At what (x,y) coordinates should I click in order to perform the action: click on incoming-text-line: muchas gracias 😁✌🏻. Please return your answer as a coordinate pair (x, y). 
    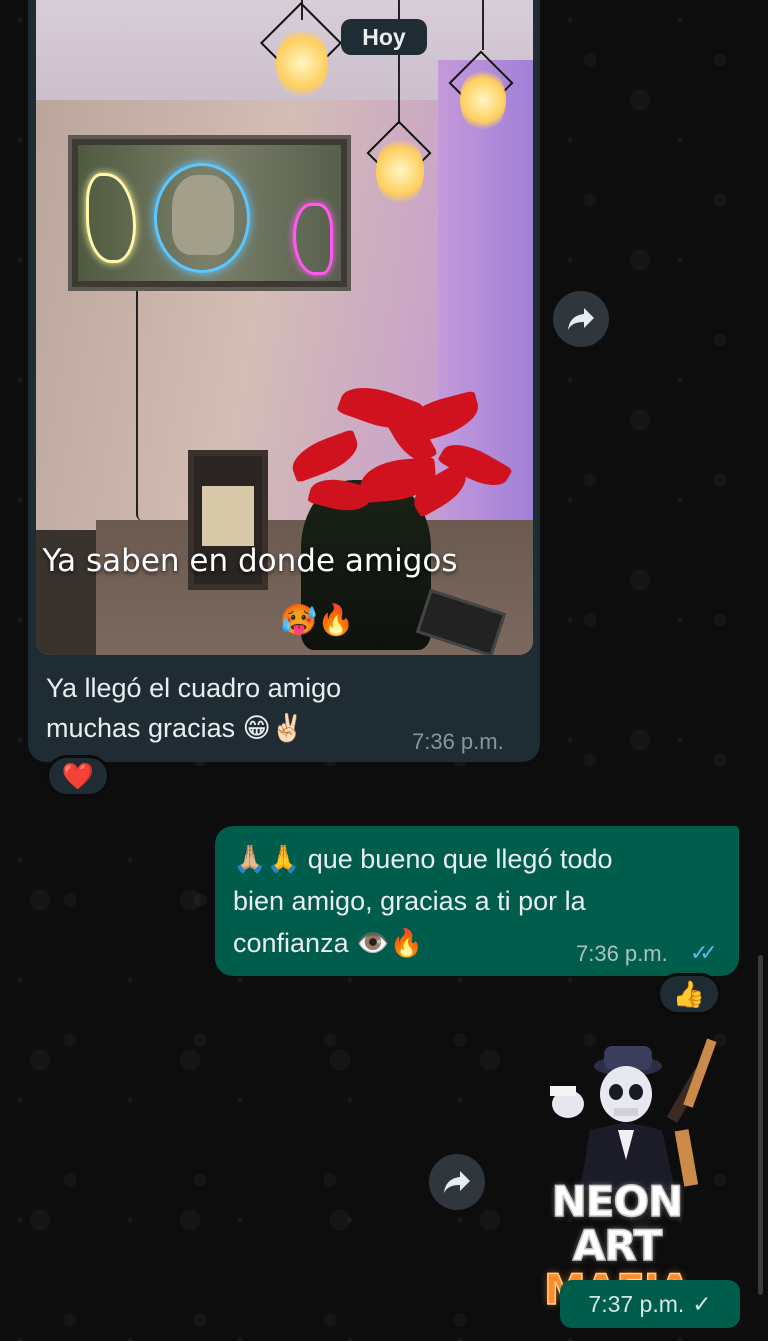
    Looking at the image, I should click on (175, 728).